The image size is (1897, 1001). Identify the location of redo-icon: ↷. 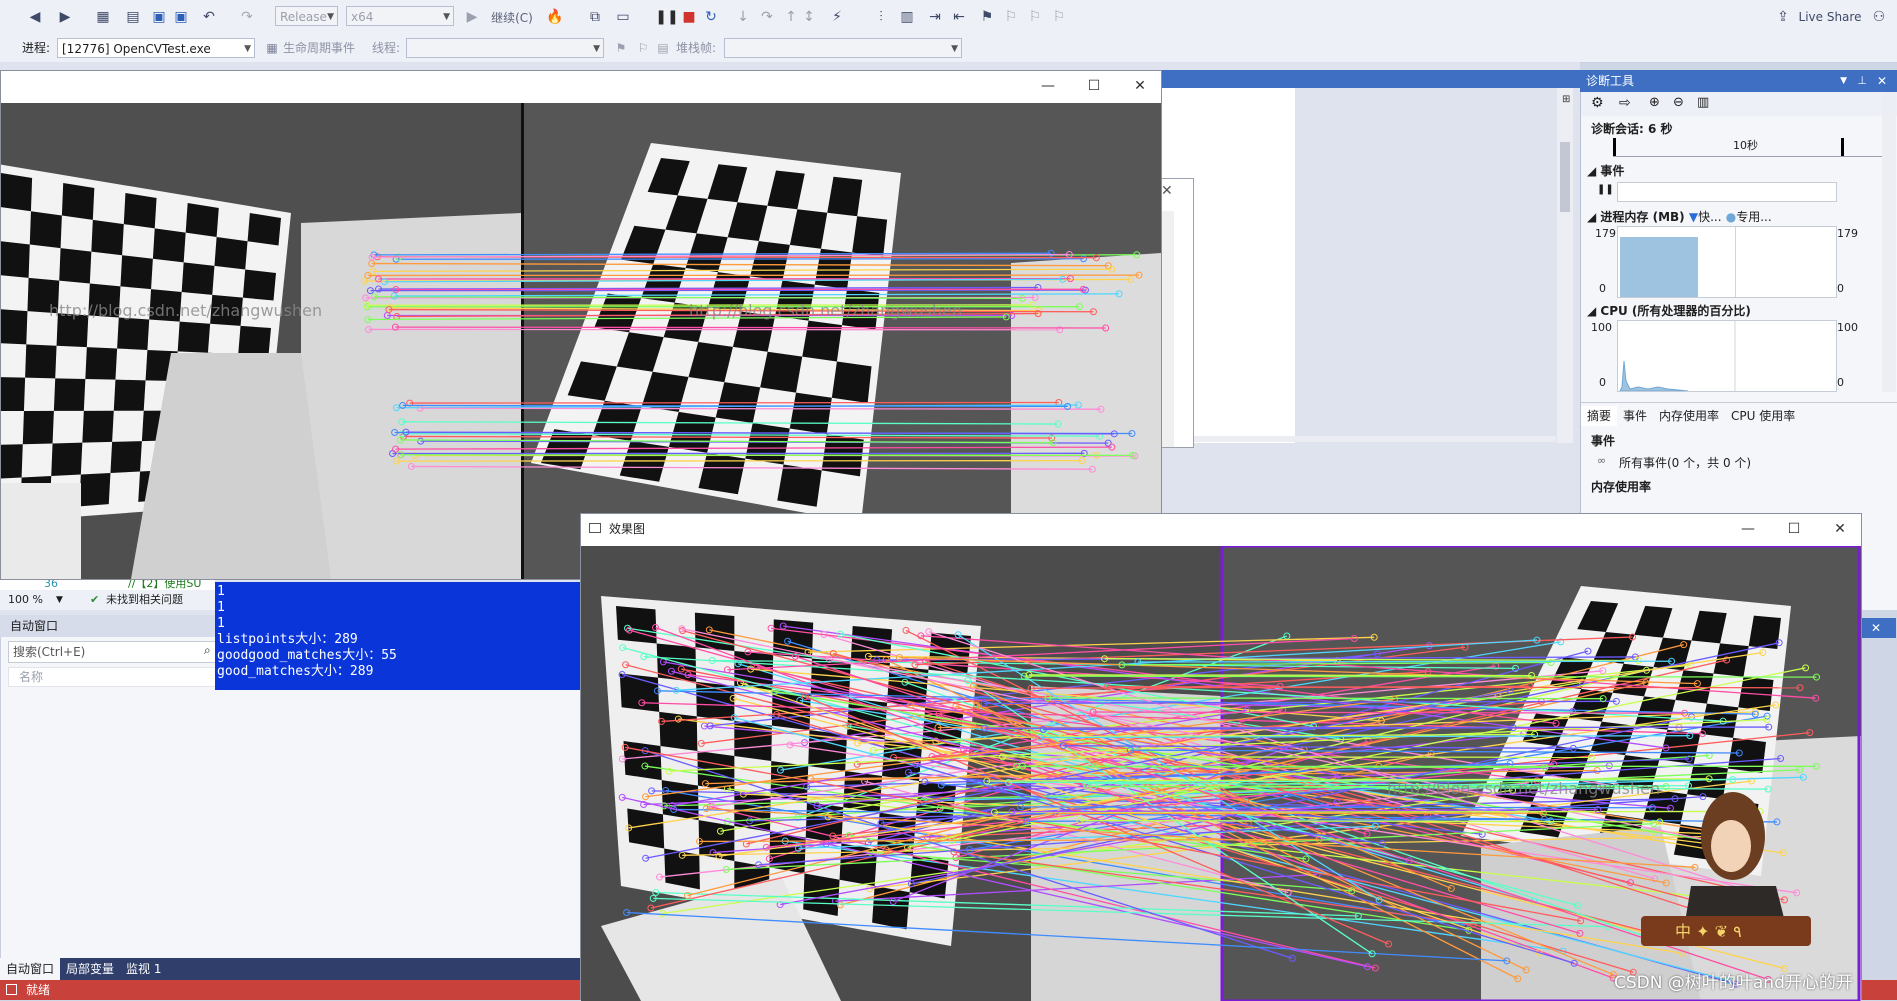
(247, 17).